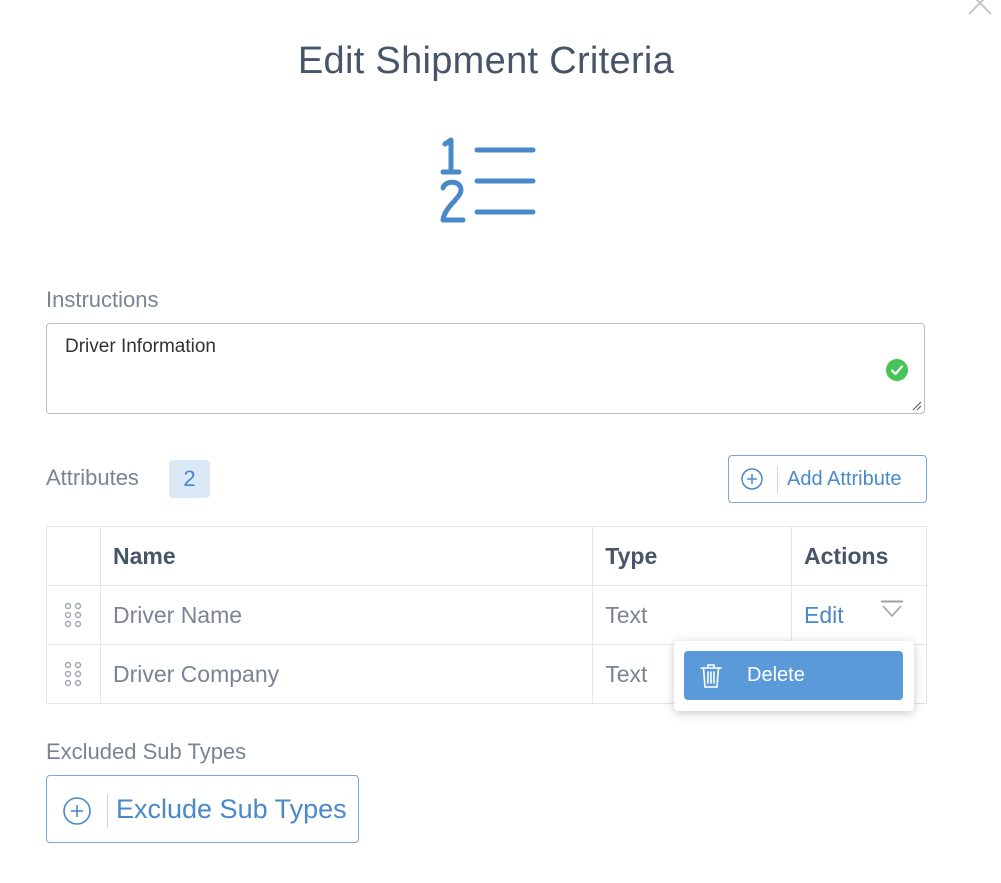 The image size is (1001, 883). I want to click on delete-label: Delete, so click(776, 675).